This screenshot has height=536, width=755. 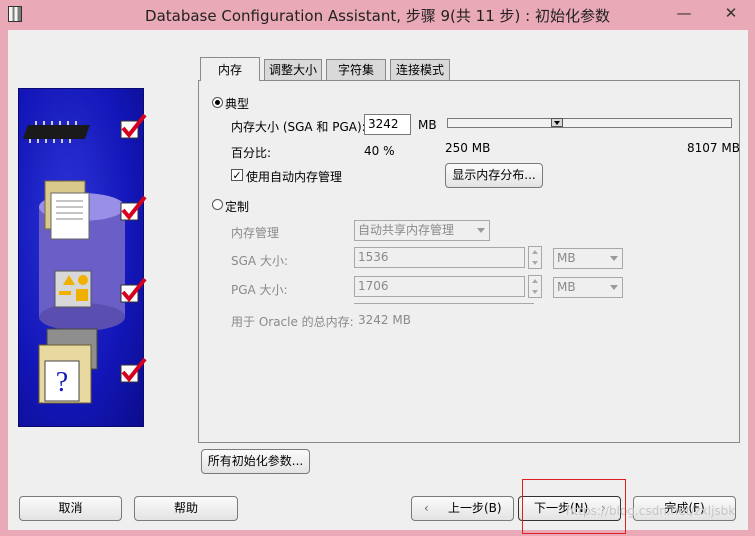 What do you see at coordinates (713, 148) in the screenshot?
I see `slider-max-label: 8107 MB` at bounding box center [713, 148].